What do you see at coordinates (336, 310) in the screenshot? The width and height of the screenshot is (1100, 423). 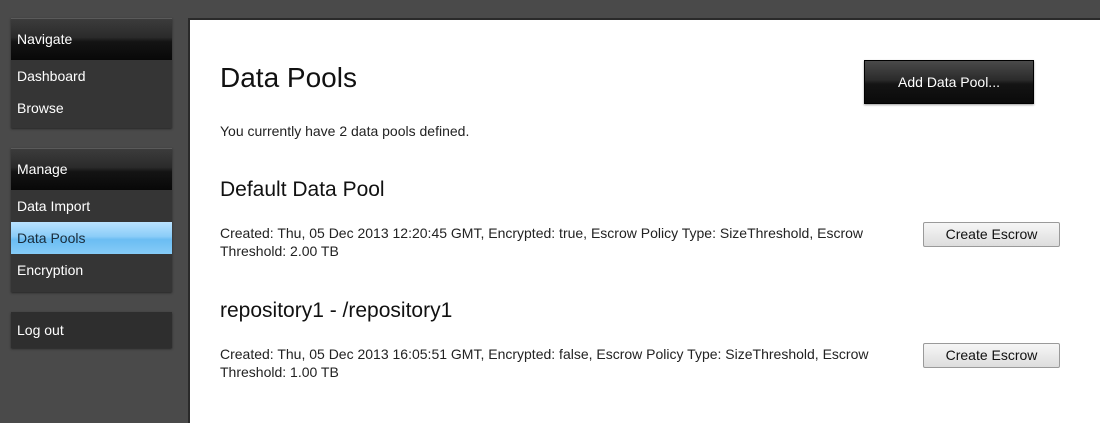 I see `pool-name: repository1 - /repository1` at bounding box center [336, 310].